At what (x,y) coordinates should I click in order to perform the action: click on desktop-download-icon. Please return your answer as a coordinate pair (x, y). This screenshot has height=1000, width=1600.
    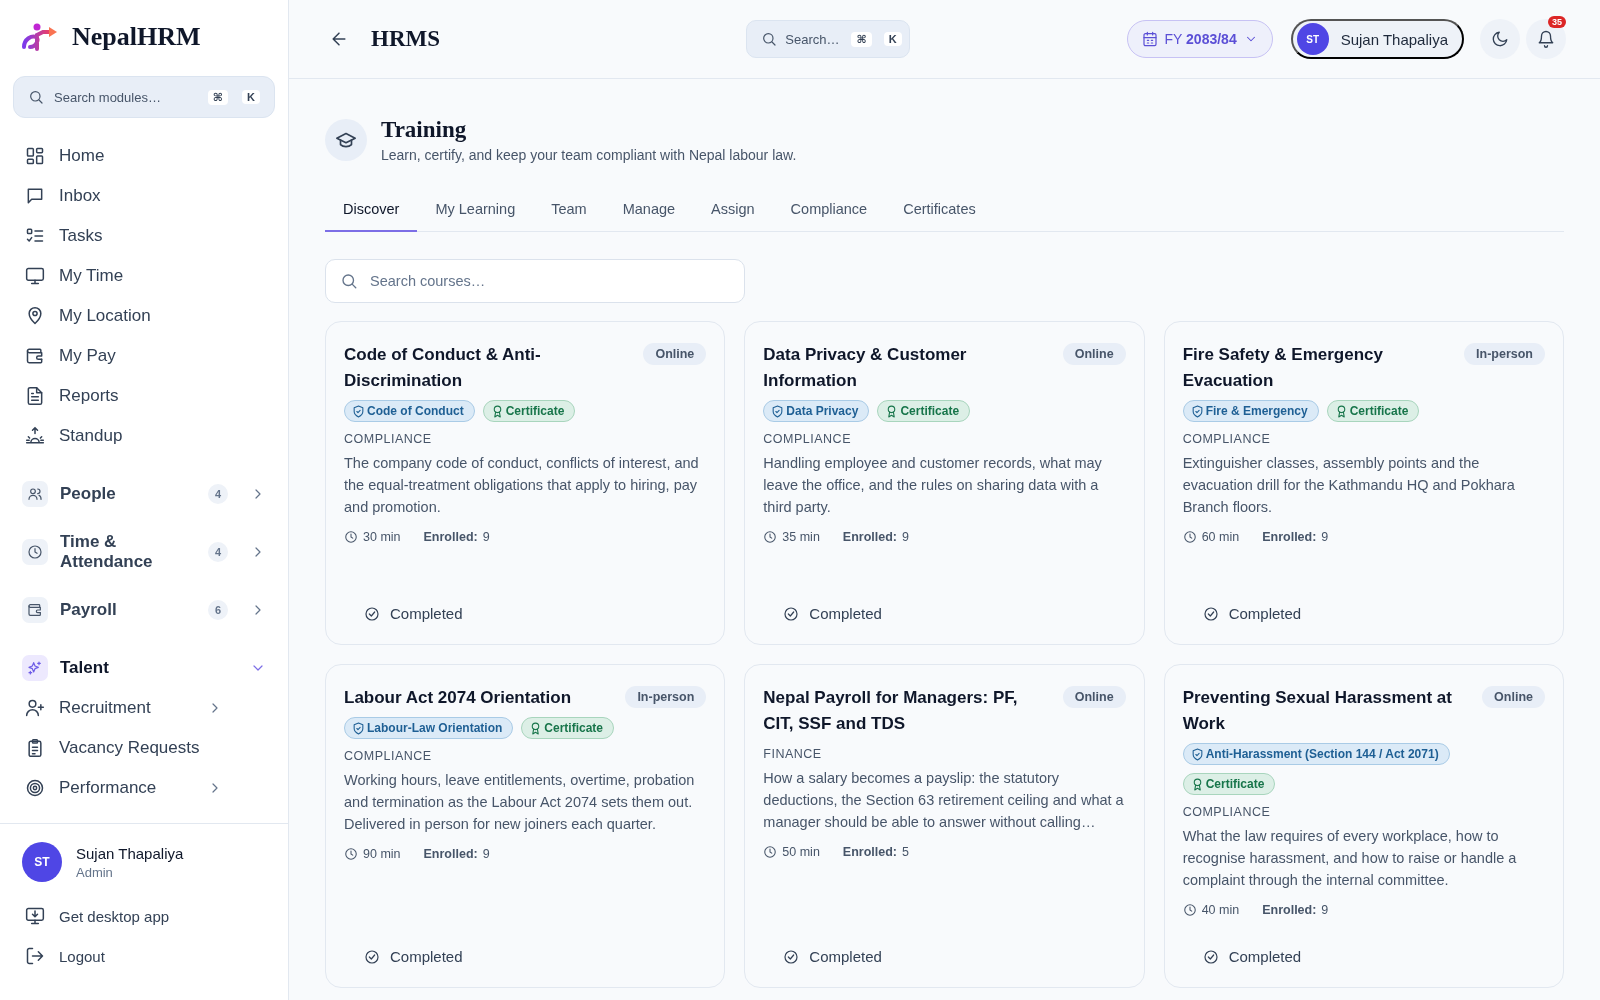
    Looking at the image, I should click on (35, 916).